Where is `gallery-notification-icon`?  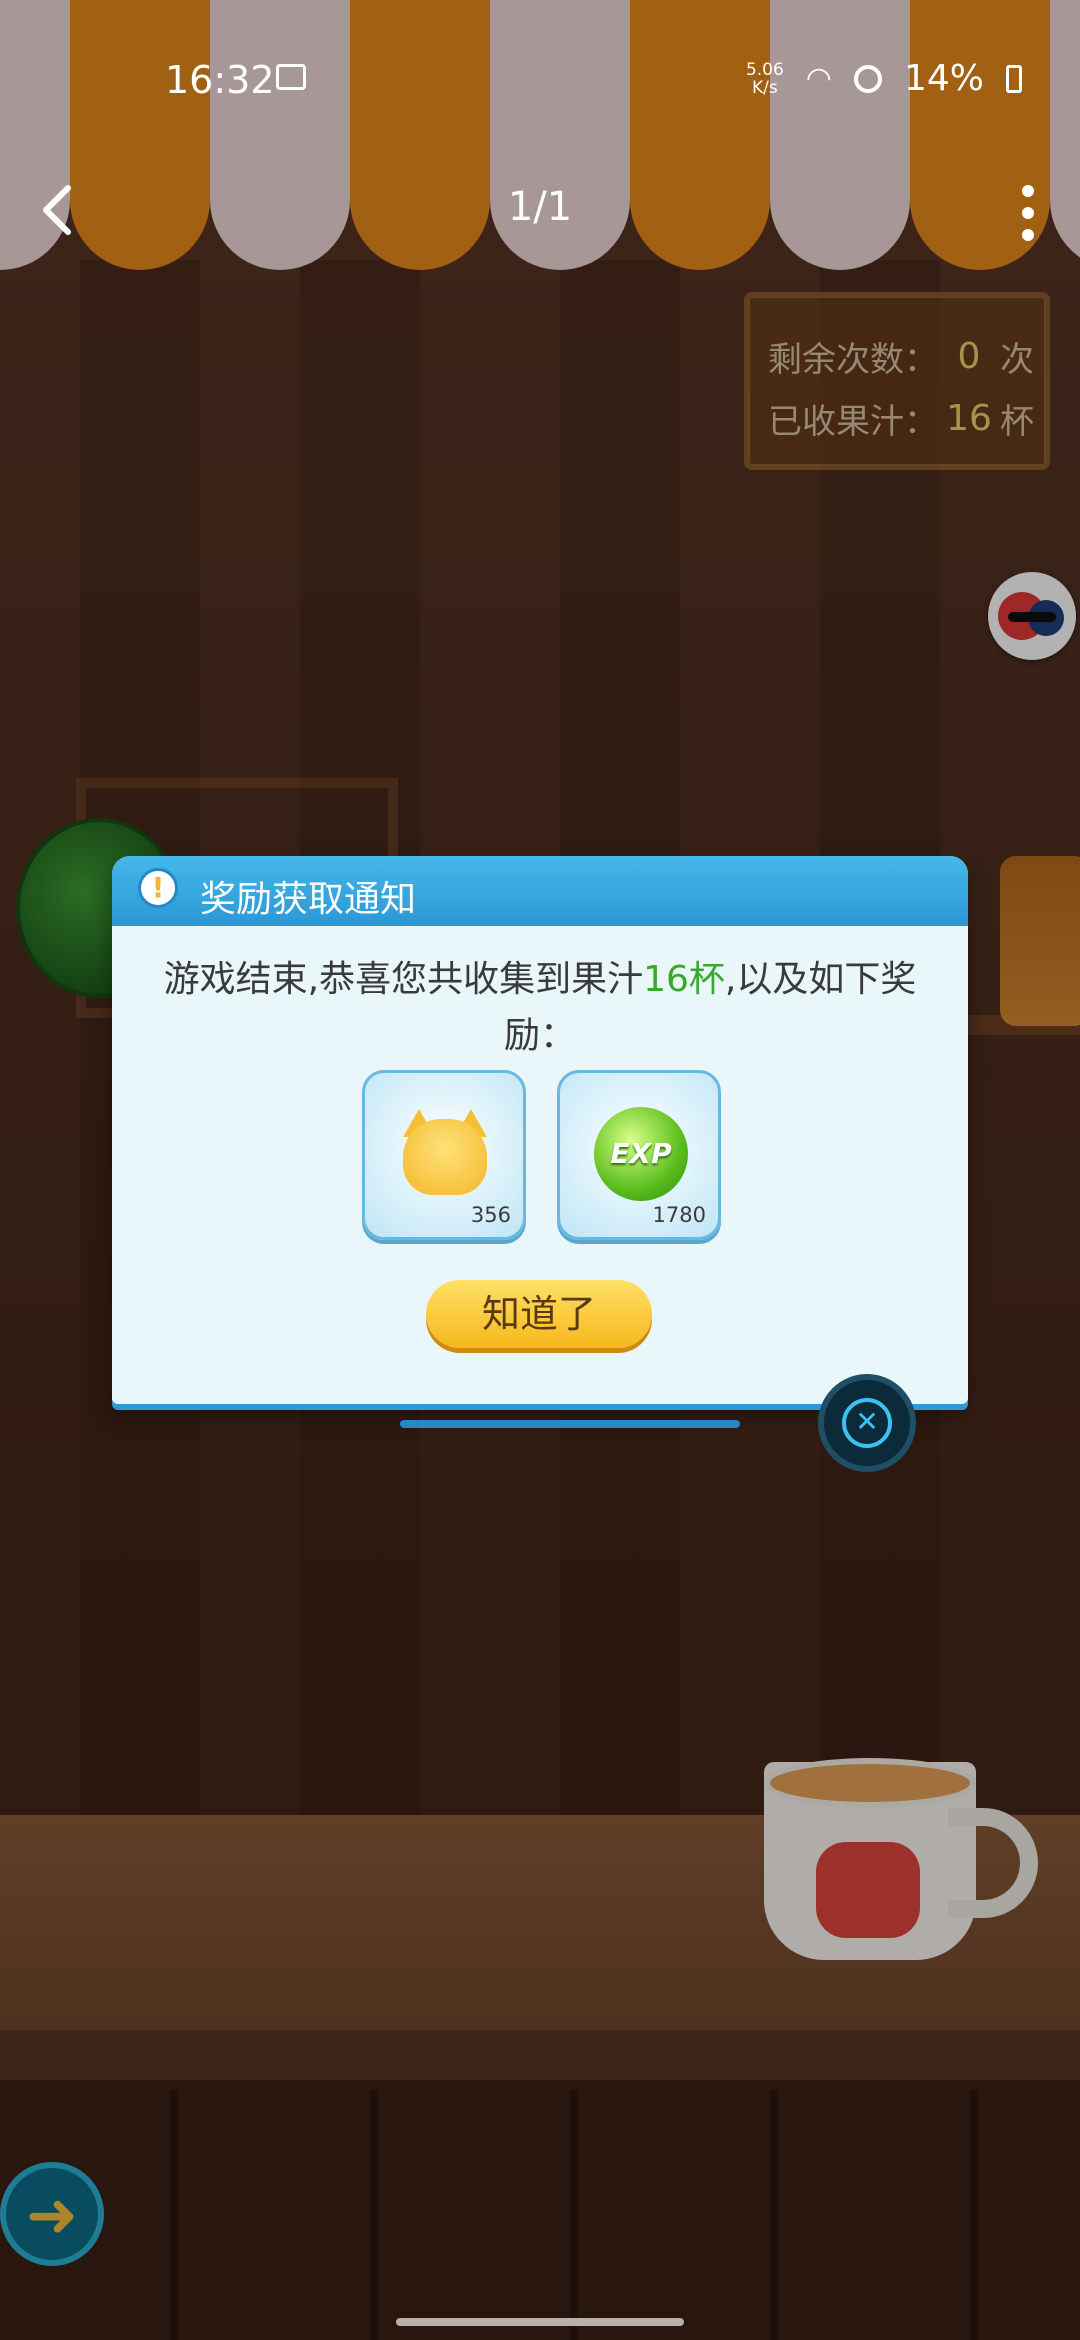
gallery-notification-icon is located at coordinates (291, 77).